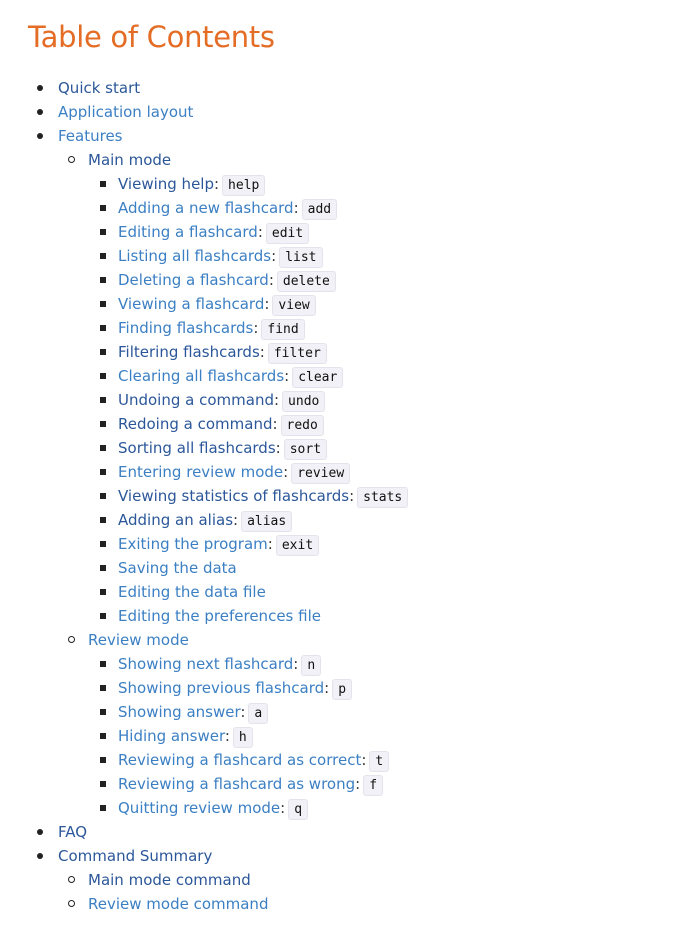  What do you see at coordinates (199, 808) in the screenshot?
I see `link-quitting-review-mode: Quitting review mode` at bounding box center [199, 808].